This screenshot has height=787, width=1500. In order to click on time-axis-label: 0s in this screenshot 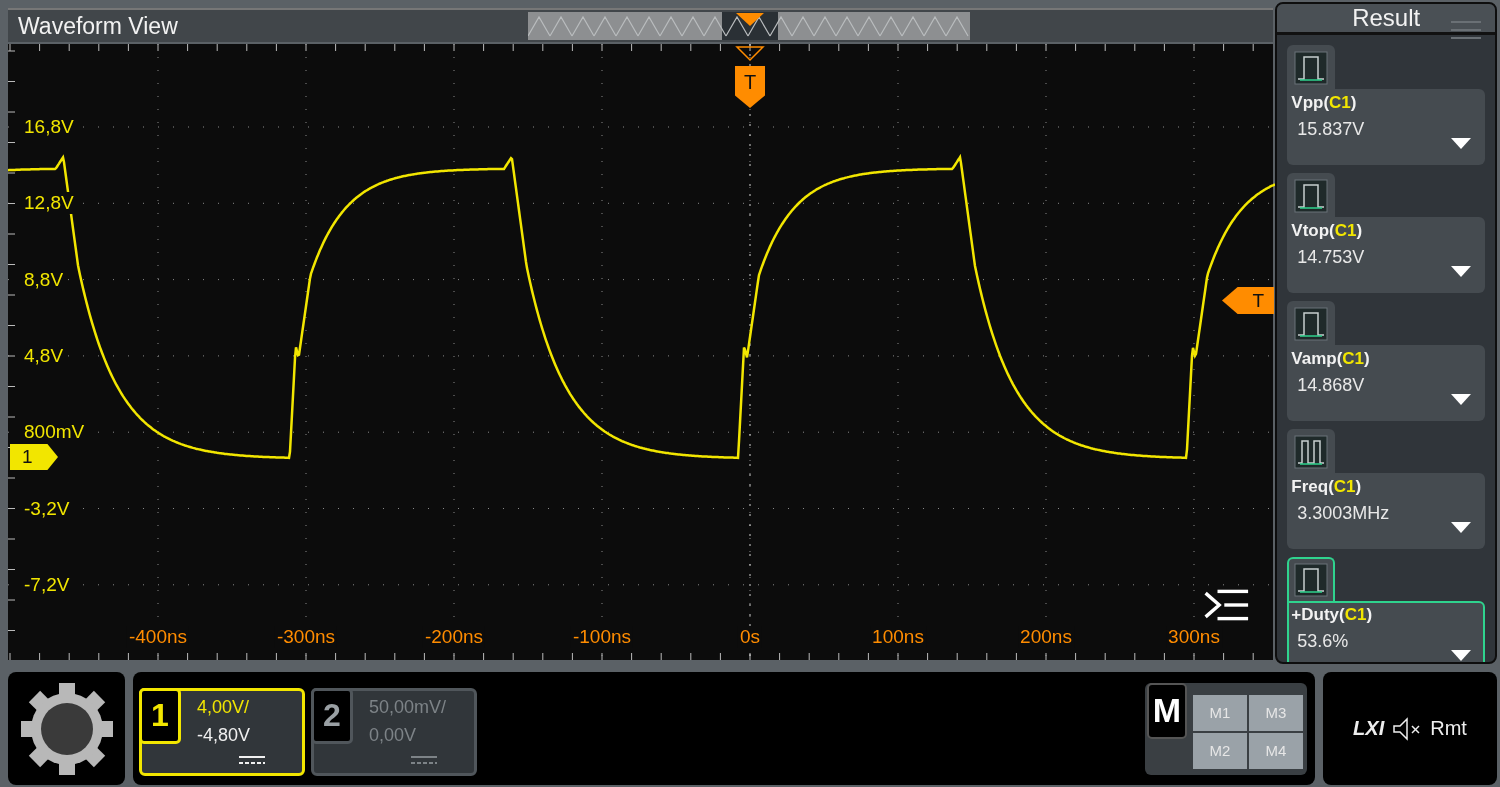, I will do `click(750, 637)`.